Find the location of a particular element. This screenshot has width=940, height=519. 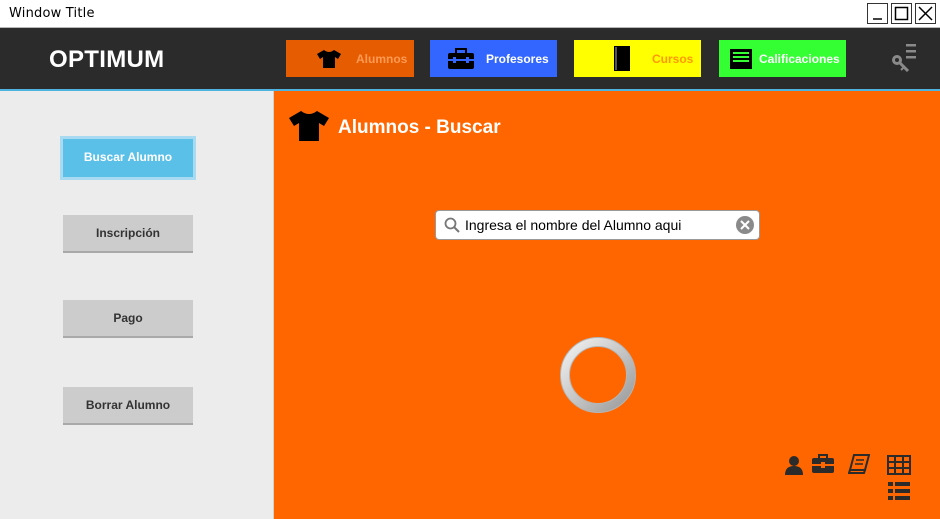

inbox-icon is located at coordinates (741, 59).